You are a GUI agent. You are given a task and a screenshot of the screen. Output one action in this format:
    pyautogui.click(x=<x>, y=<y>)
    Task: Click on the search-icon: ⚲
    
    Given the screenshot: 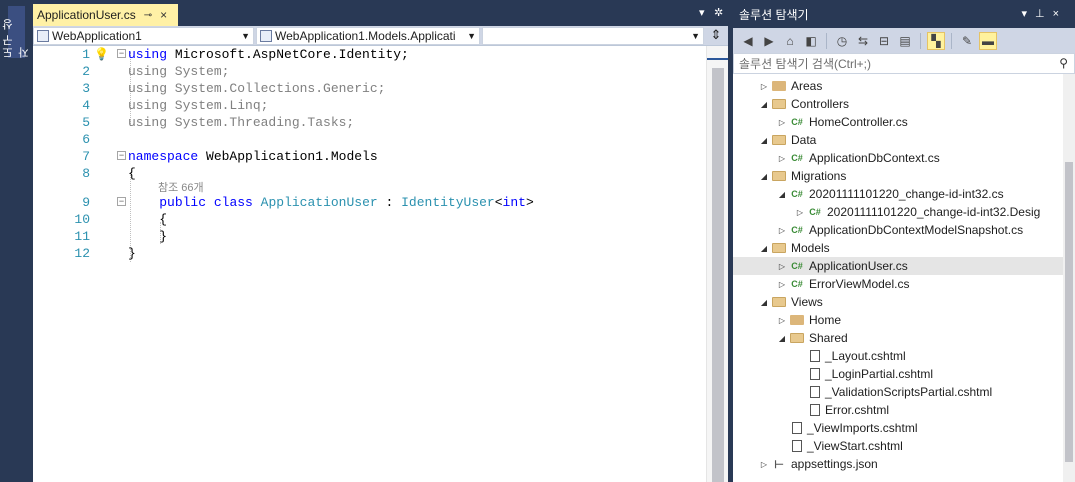 What is the action you would take?
    pyautogui.click(x=1063, y=63)
    